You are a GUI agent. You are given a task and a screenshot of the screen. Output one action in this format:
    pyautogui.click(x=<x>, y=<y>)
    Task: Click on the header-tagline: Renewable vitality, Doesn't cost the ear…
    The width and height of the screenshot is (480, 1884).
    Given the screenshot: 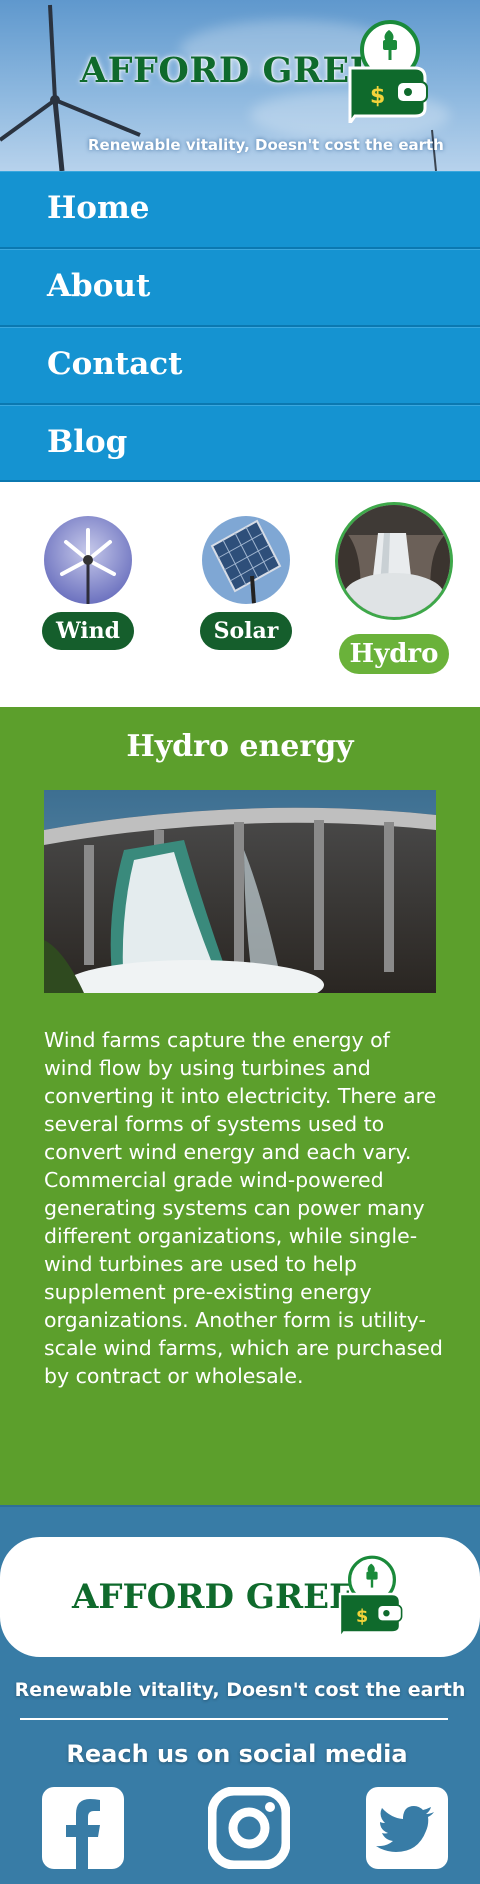 What is the action you would take?
    pyautogui.click(x=266, y=145)
    